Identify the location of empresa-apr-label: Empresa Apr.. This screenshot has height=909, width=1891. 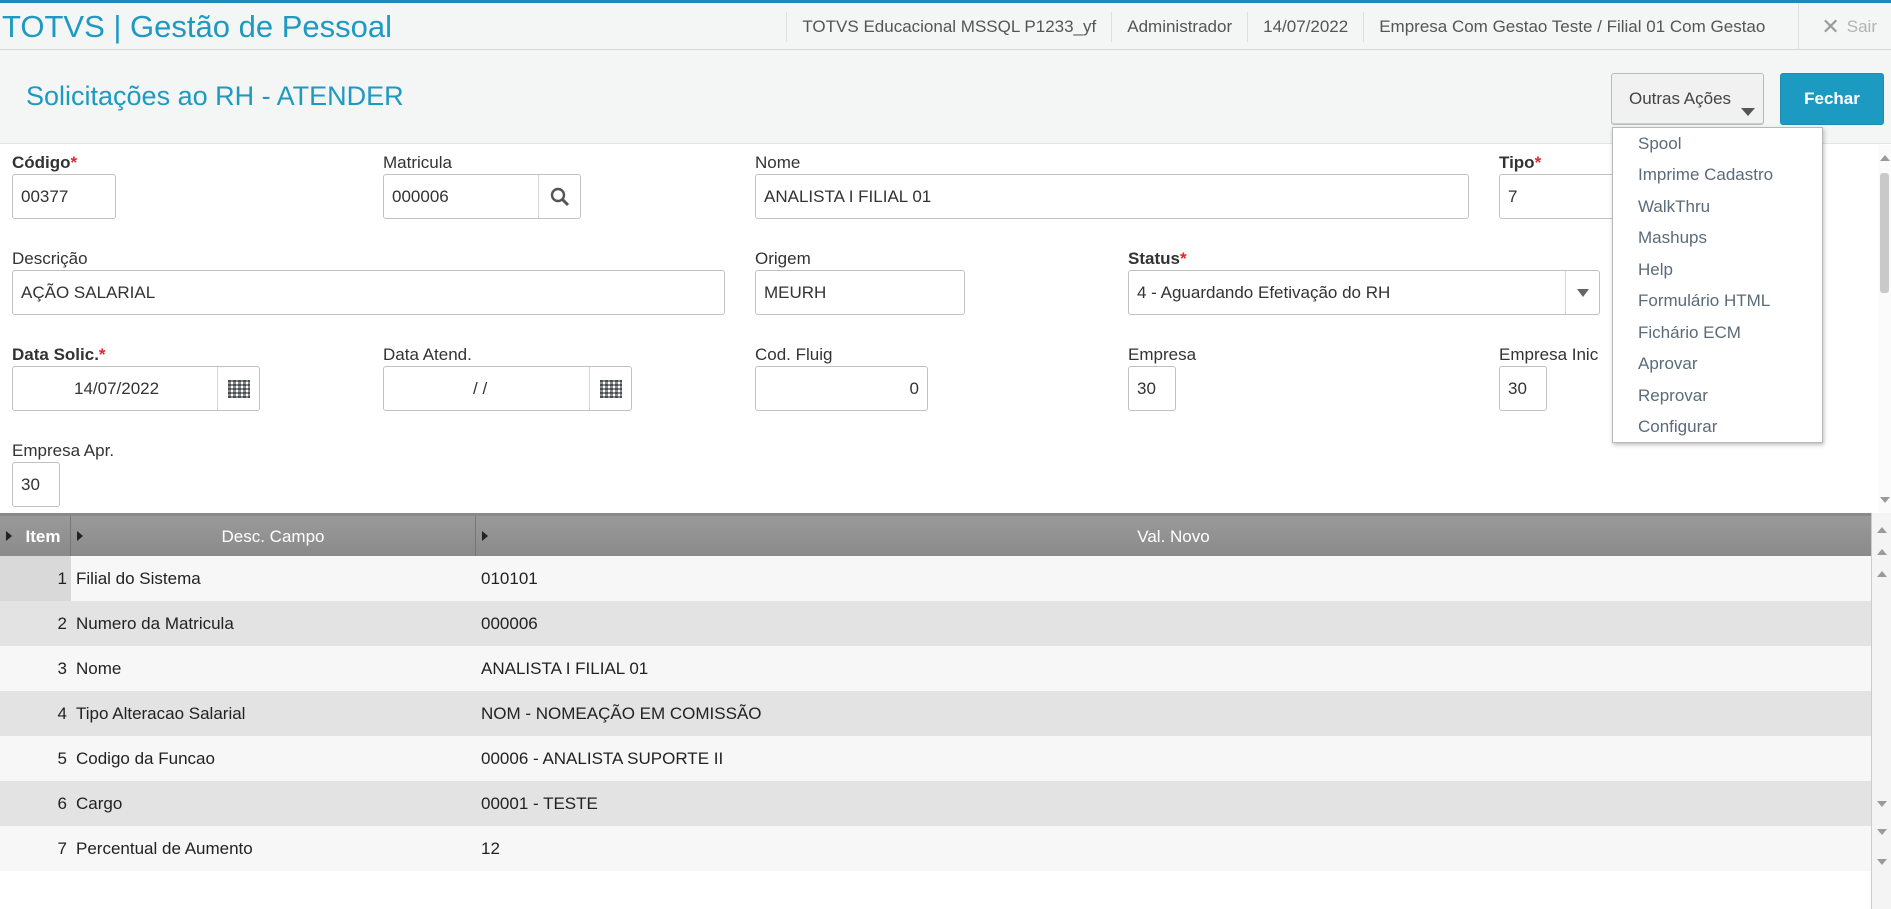
(63, 450).